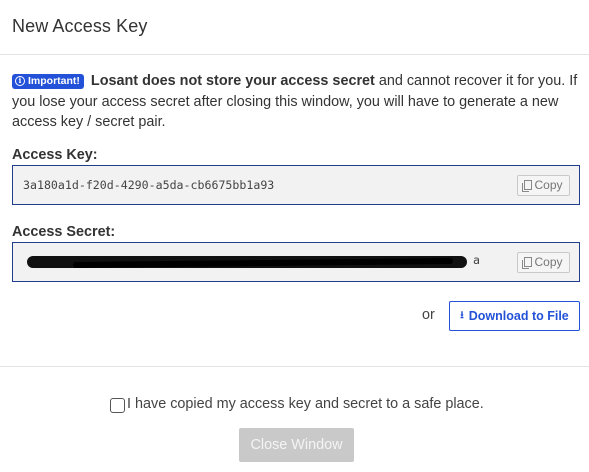 The image size is (589, 472). Describe the element at coordinates (148, 185) in the screenshot. I see `access-key-value: 3a180a1d-f20d-4290-a5da-cb6675bb1a93` at that location.